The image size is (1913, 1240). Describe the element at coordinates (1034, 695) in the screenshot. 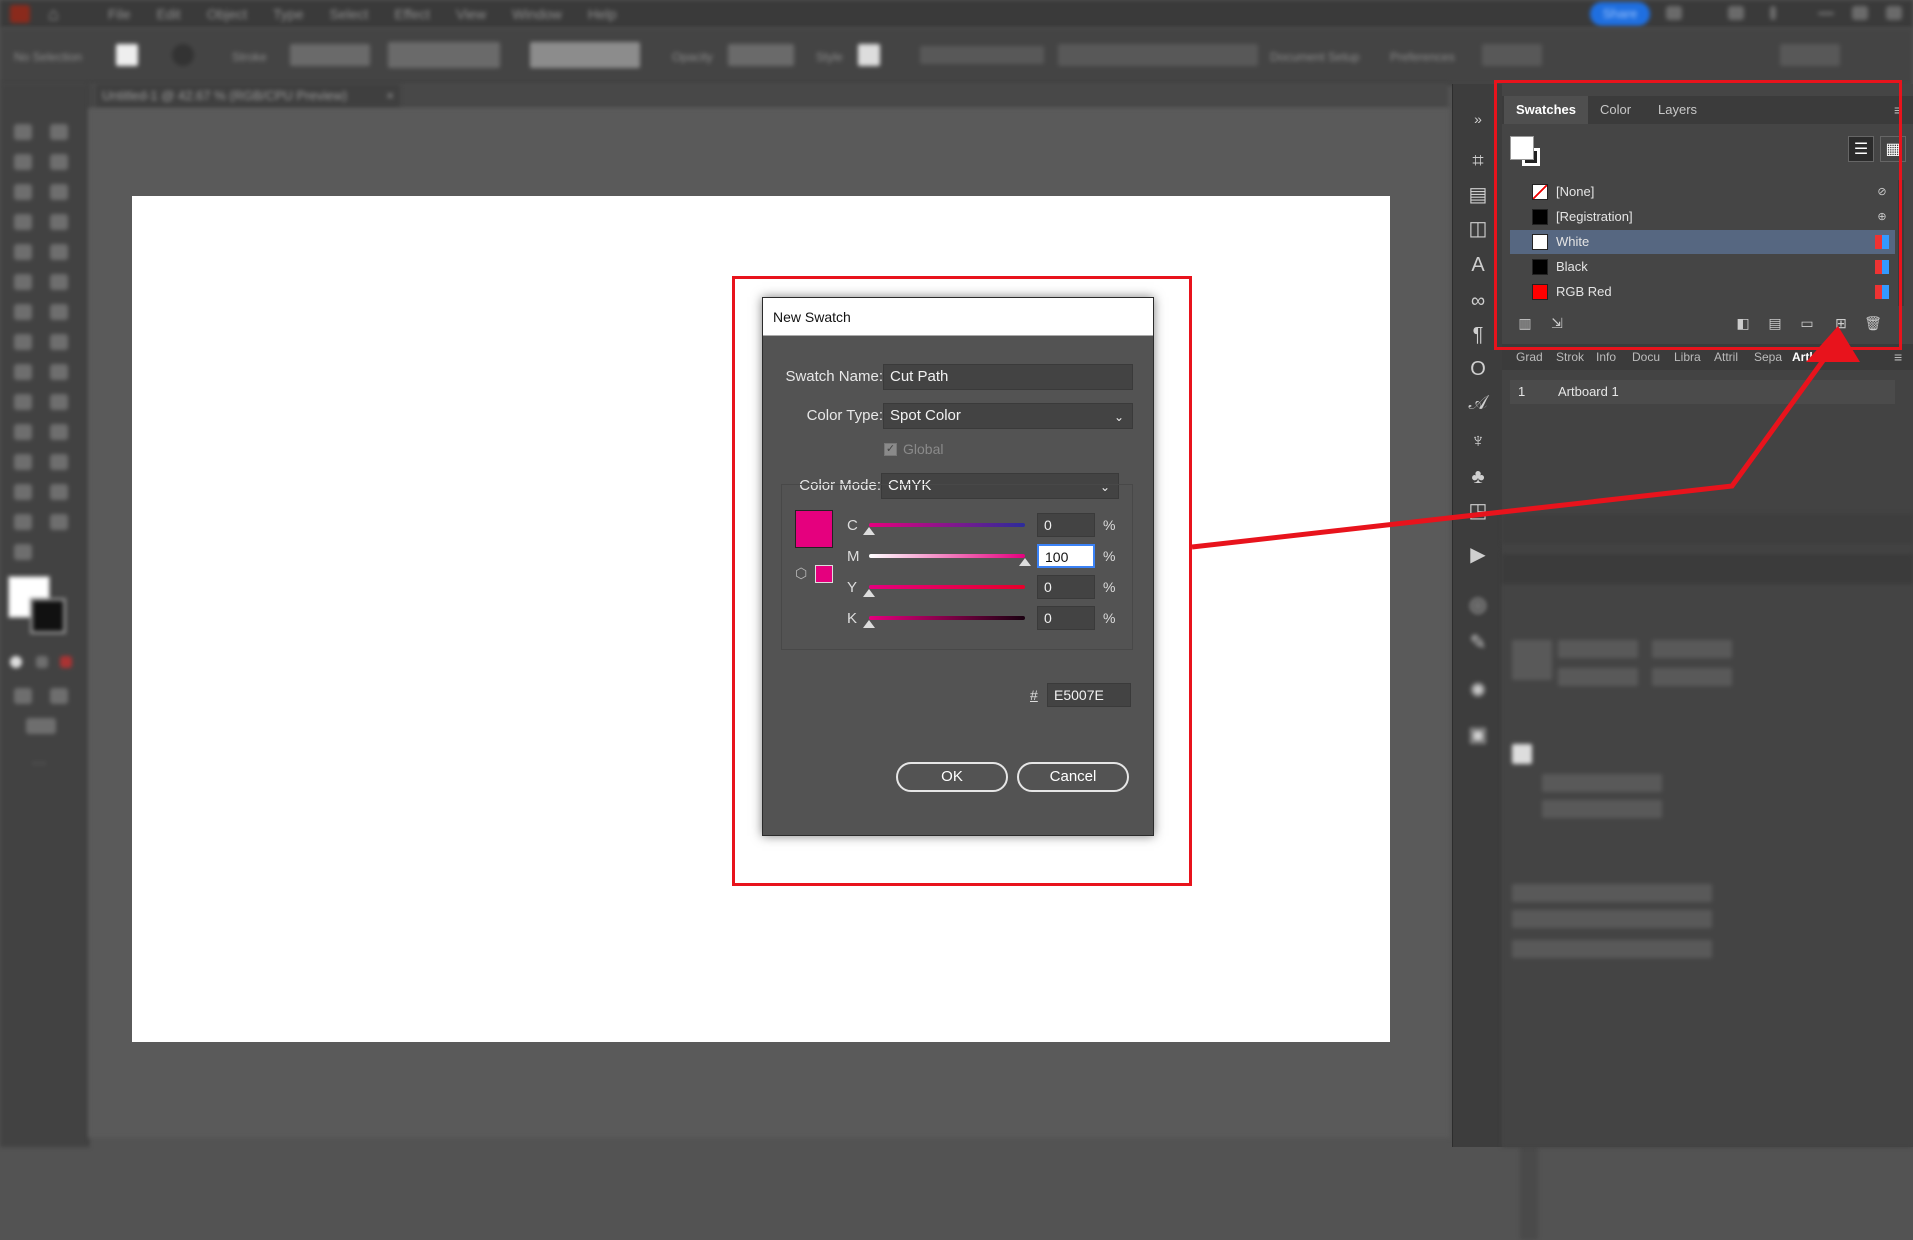

I see `hex-label: #` at that location.